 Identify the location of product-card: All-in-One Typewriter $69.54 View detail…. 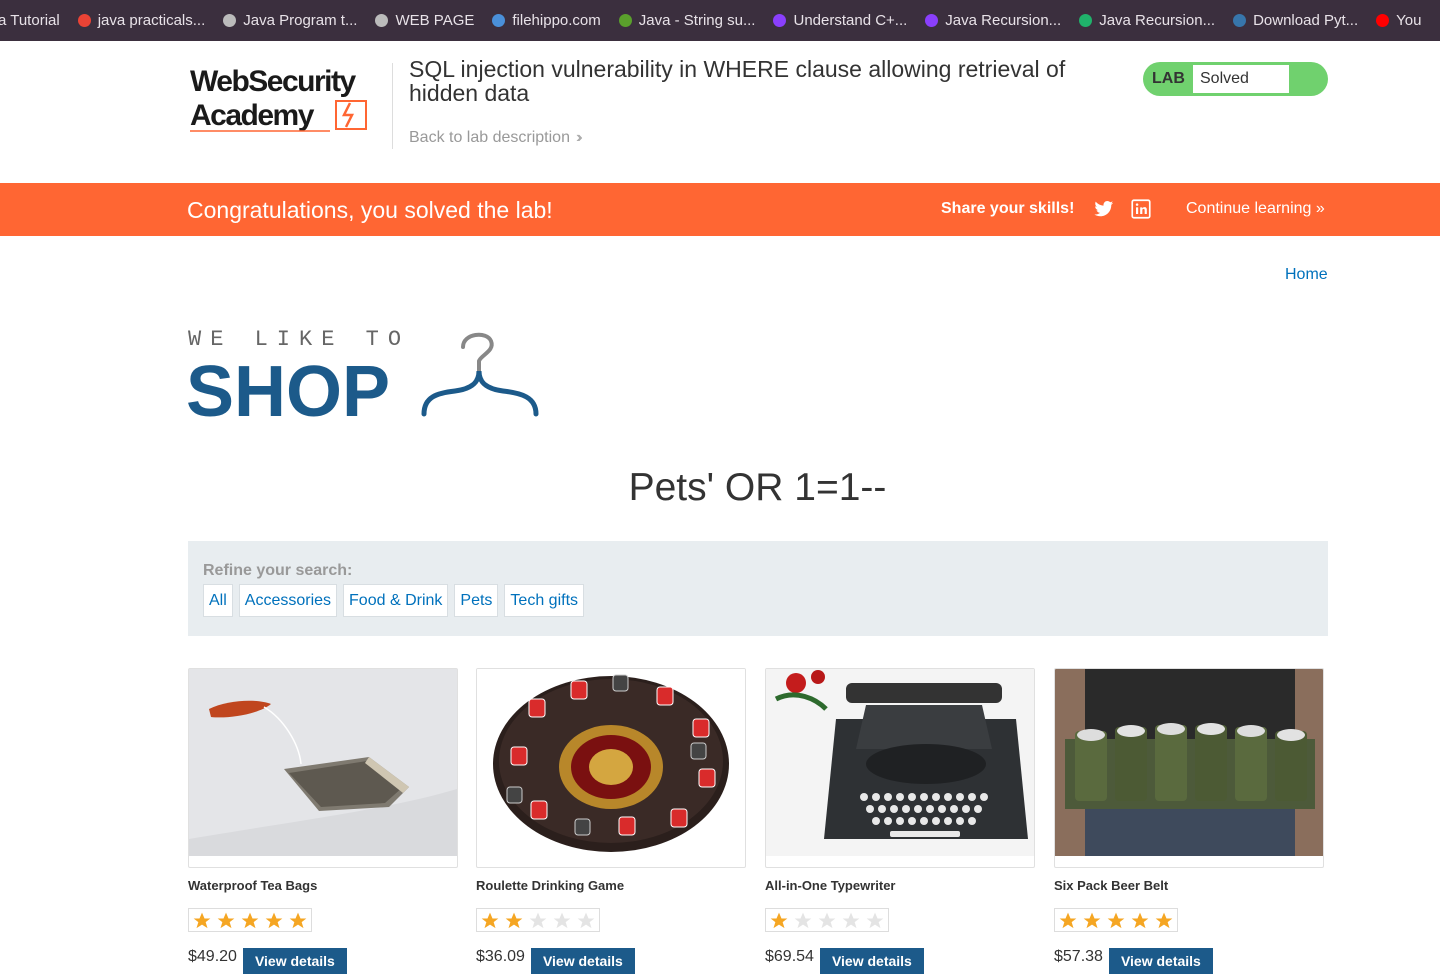
(900, 821).